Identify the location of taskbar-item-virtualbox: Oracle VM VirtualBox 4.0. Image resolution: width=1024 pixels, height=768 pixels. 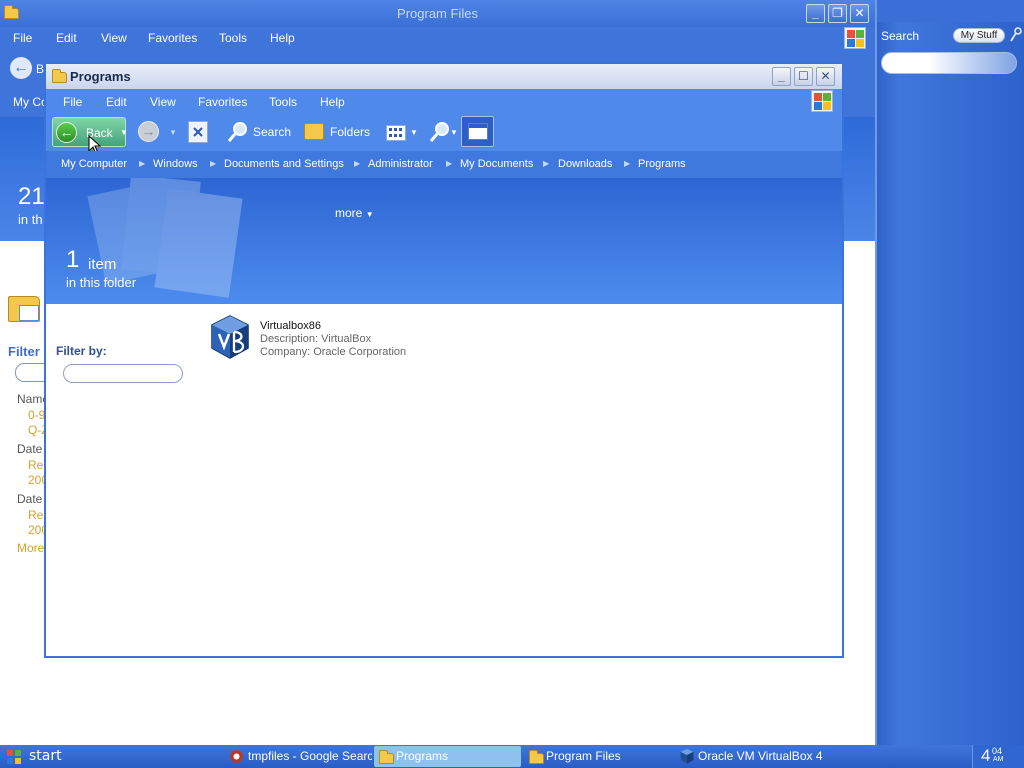
(749, 756).